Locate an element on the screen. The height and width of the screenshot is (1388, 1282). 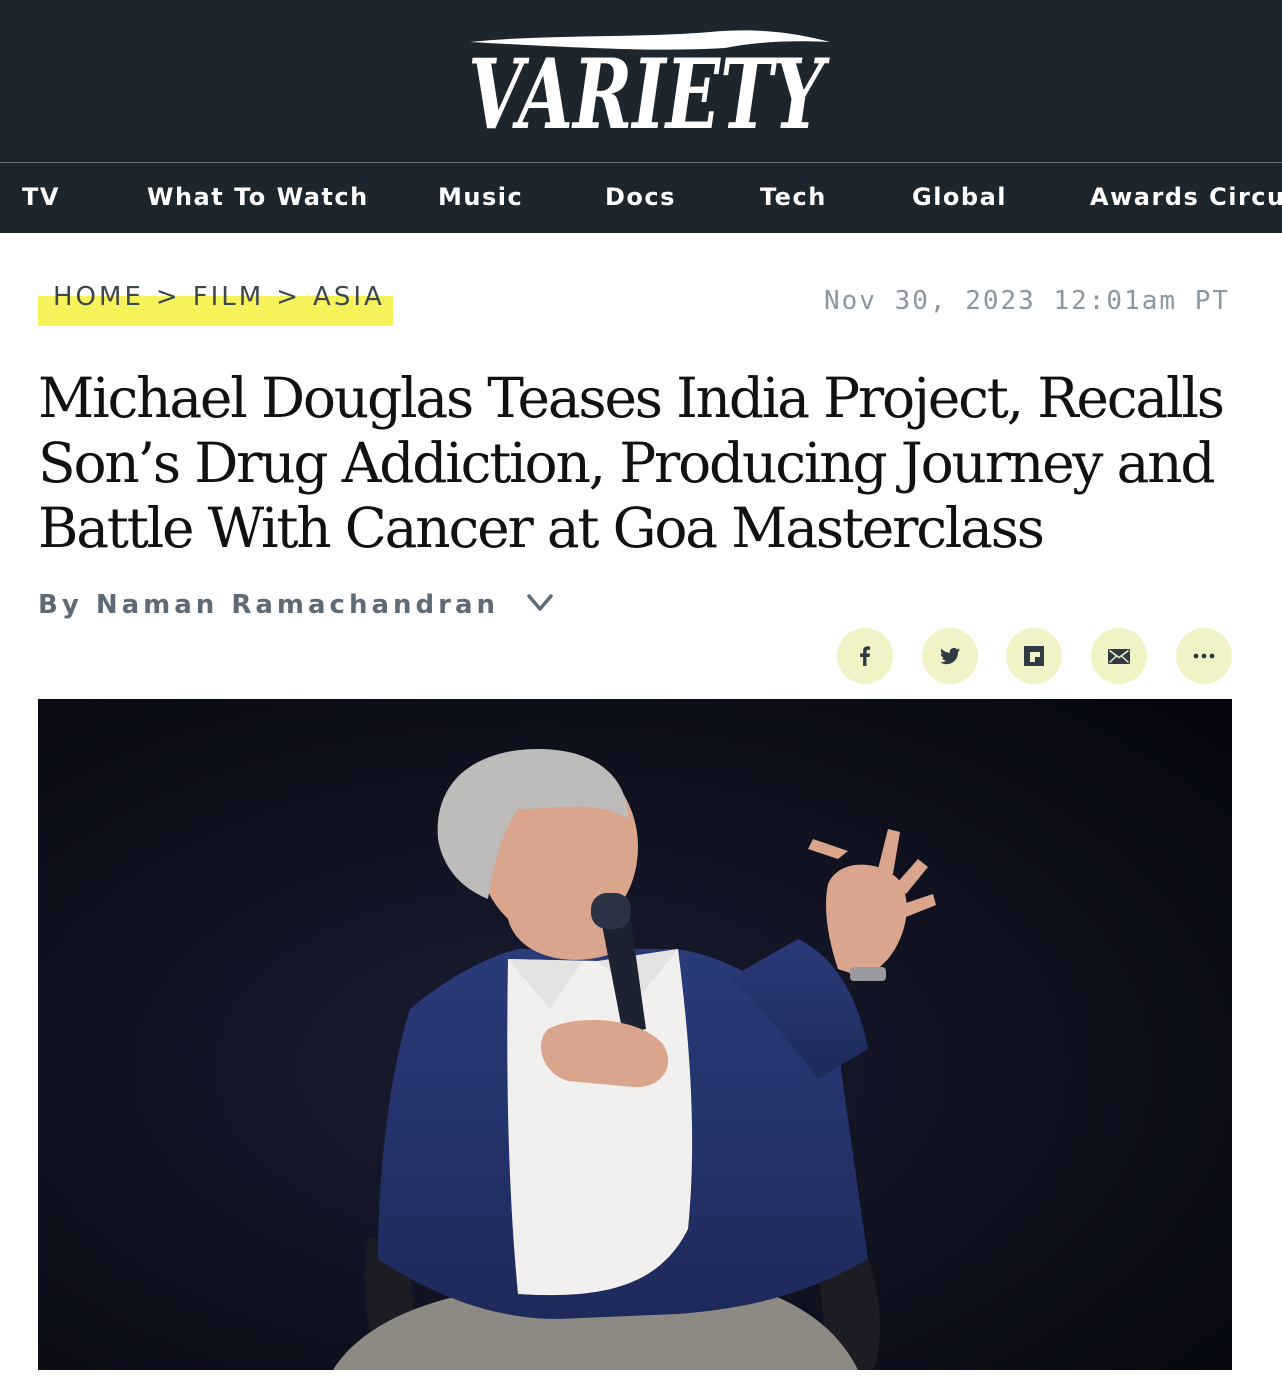
facebook-icon is located at coordinates (865, 656).